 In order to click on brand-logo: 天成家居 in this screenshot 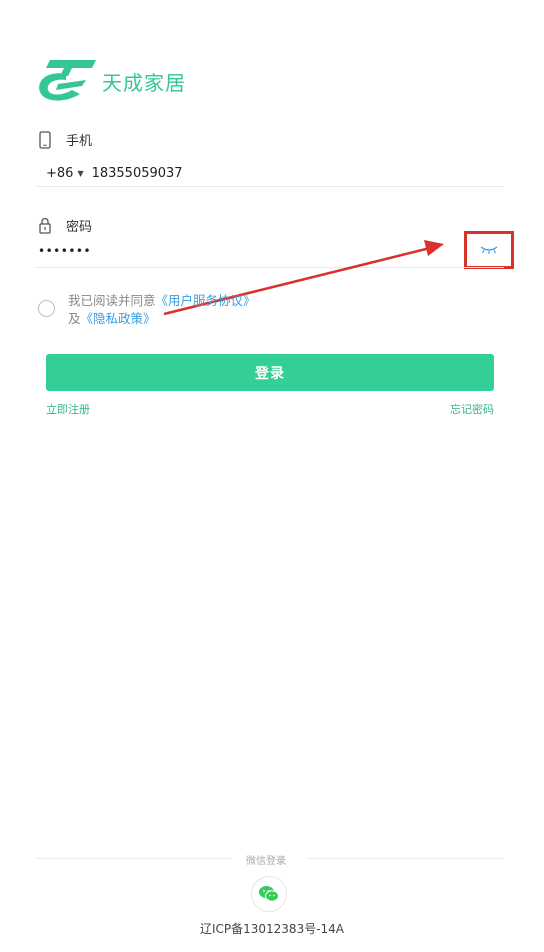, I will do `click(111, 81)`.